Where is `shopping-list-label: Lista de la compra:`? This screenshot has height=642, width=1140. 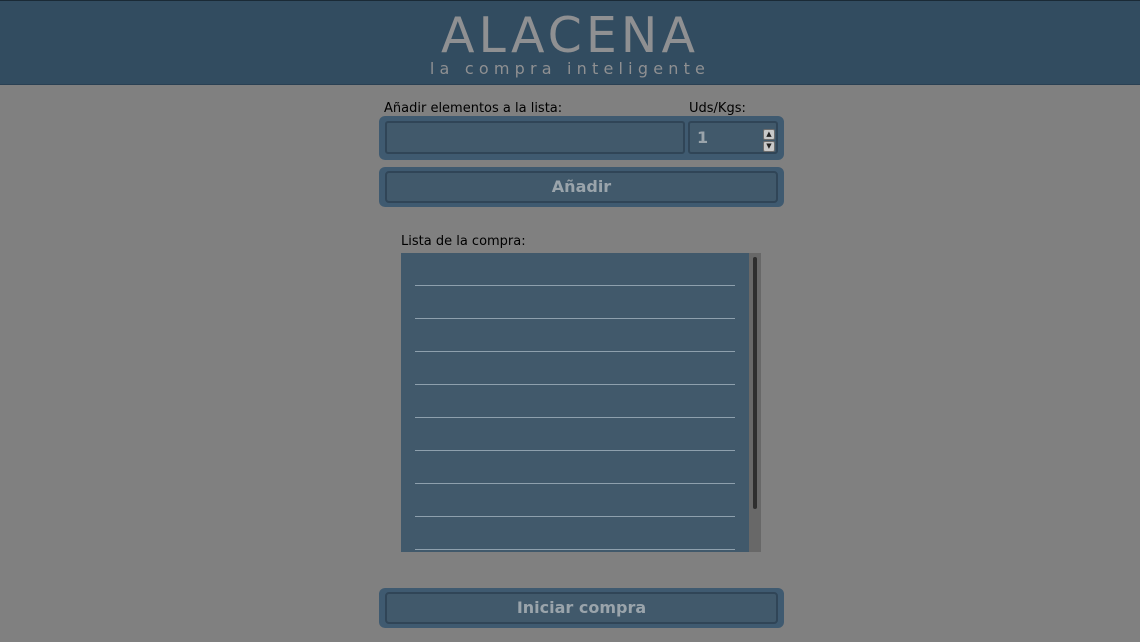 shopping-list-label: Lista de la compra: is located at coordinates (463, 241).